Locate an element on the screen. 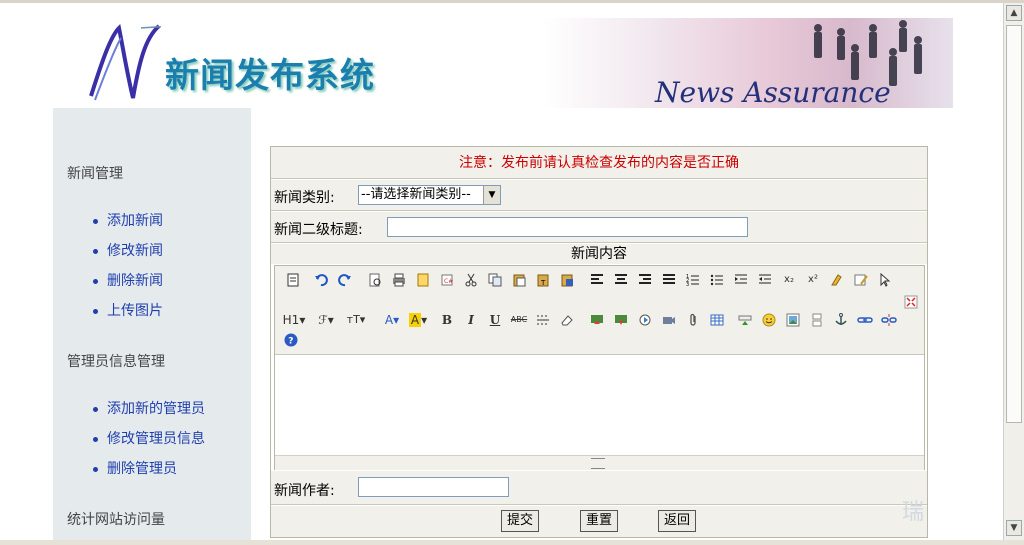 This screenshot has height=545, width=1024. button-row: 提交 重置 返回 is located at coordinates (599, 521).